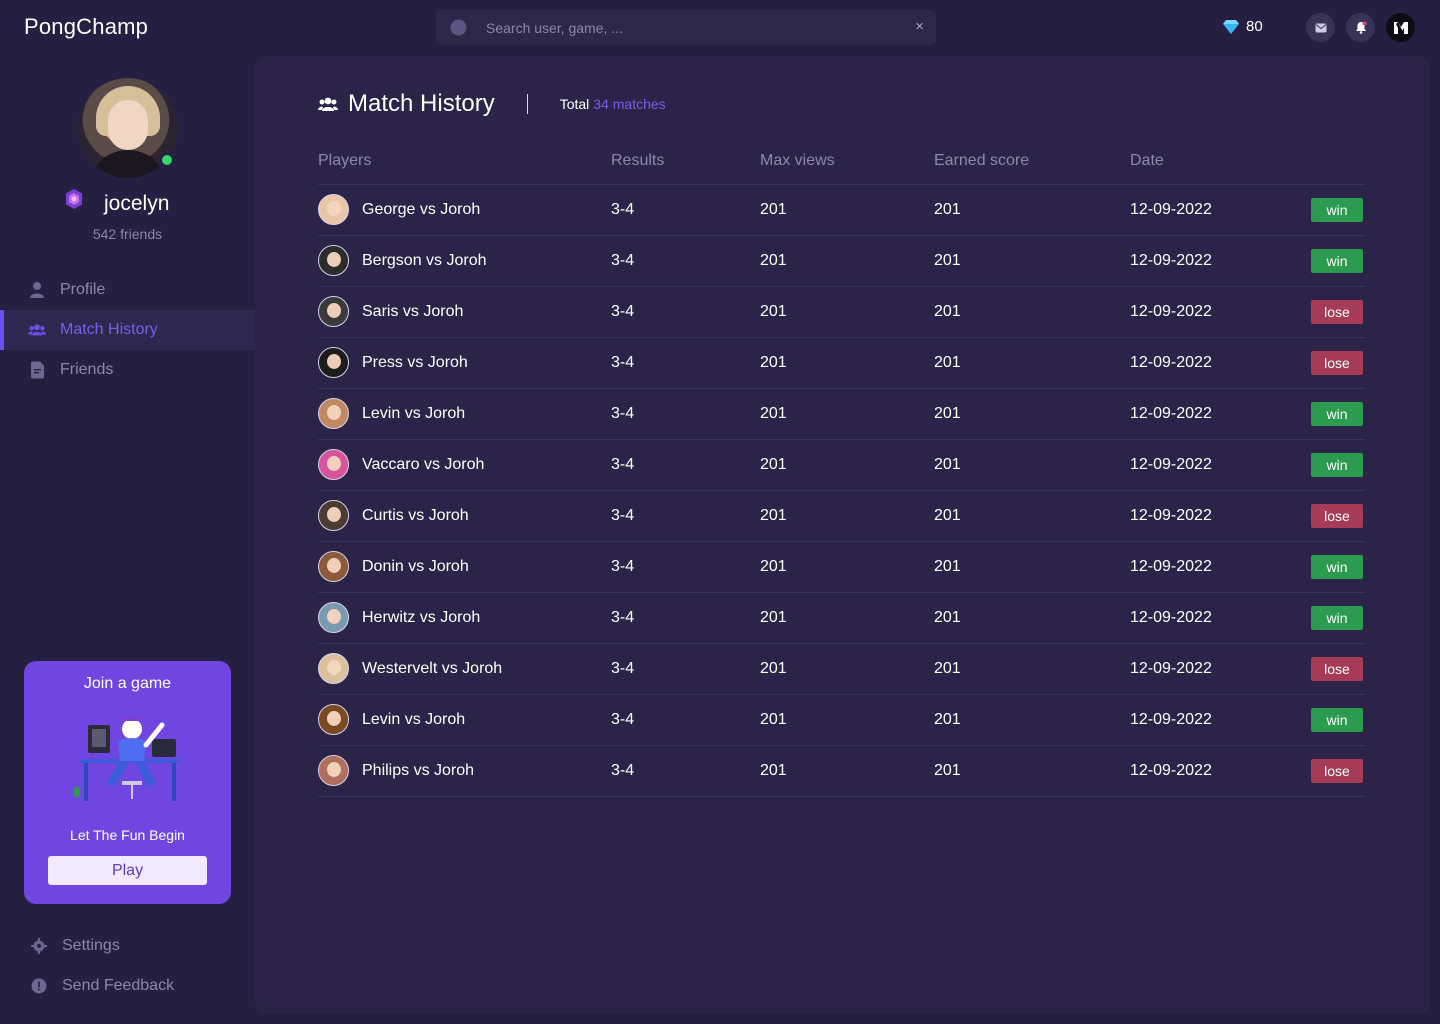 The width and height of the screenshot is (1440, 1024). I want to click on sidebar-item-send-feedback: Send Feedback, so click(127, 986).